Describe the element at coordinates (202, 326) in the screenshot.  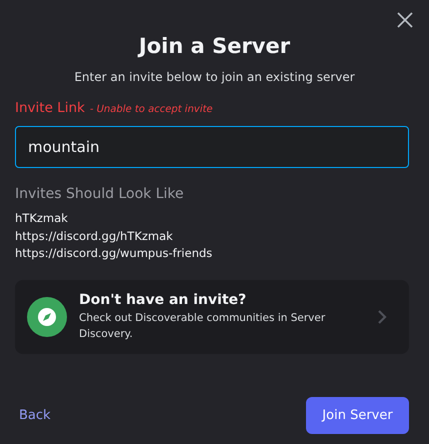
I see `card-description: Check out Discoverable communities in Server Discovery.` at that location.